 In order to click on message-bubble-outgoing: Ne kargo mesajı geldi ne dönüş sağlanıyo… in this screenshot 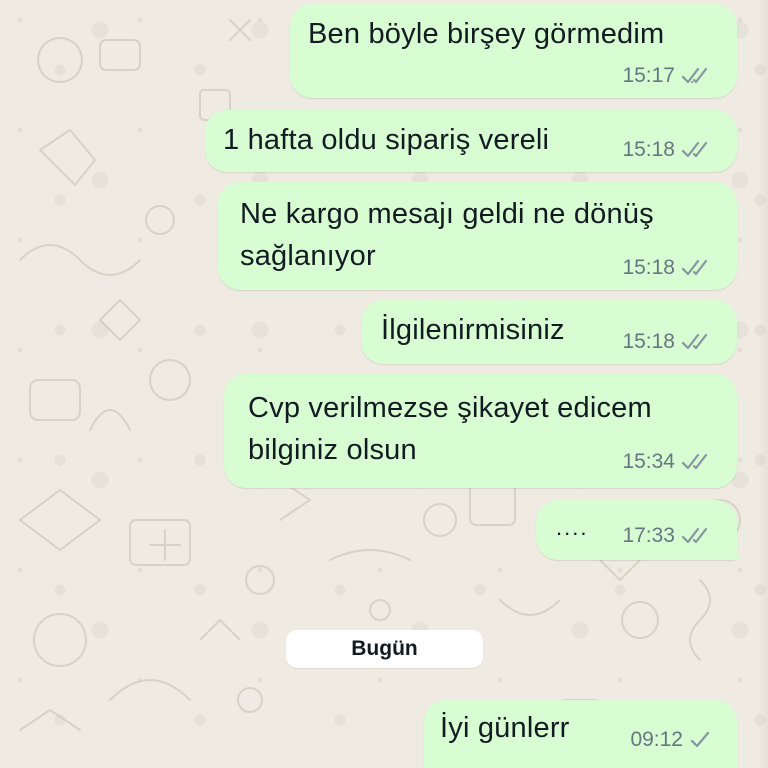, I will do `click(477, 236)`.